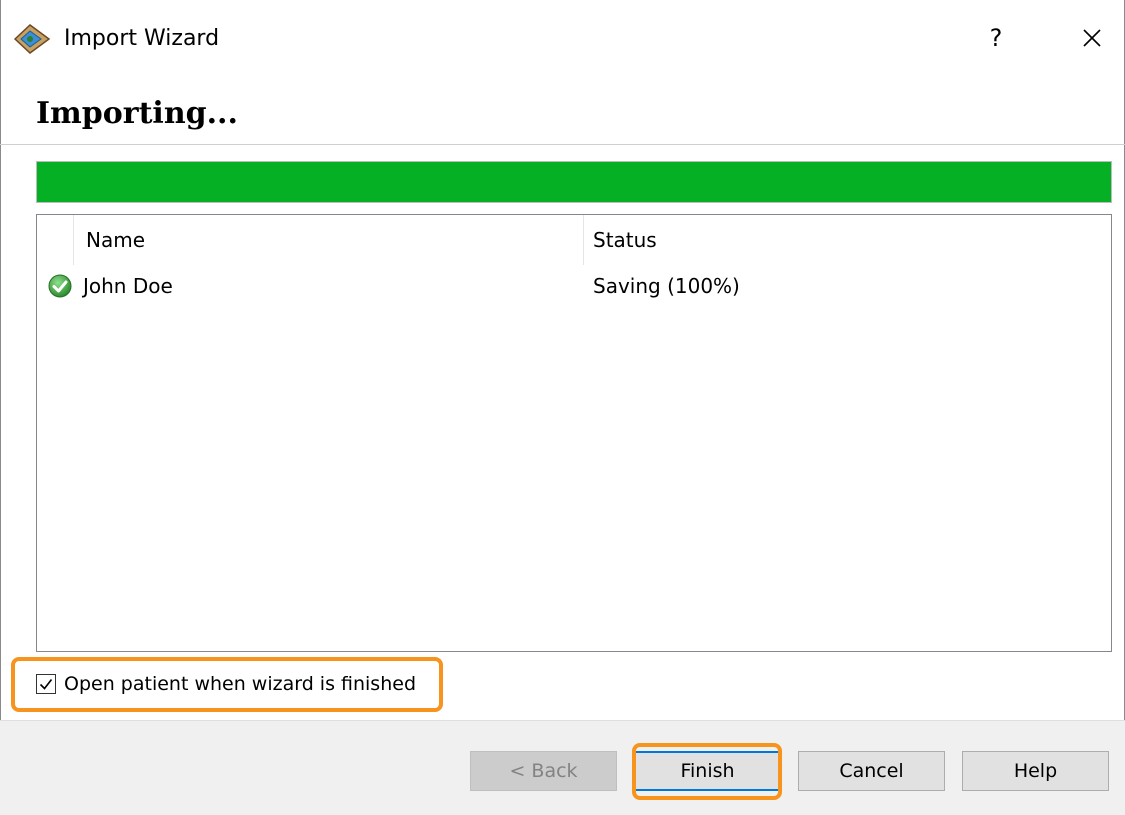 Image resolution: width=1125 pixels, height=815 pixels. I want to click on window-title: Import Wizard, so click(142, 38).